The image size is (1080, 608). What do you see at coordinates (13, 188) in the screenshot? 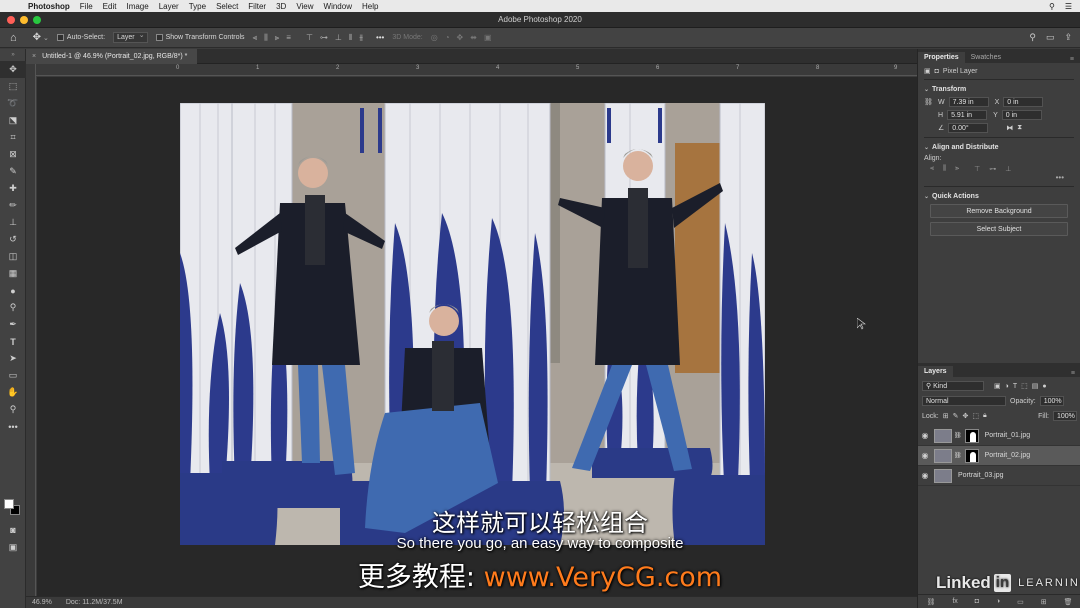
I see `healing-brush-icon: ✚` at bounding box center [13, 188].